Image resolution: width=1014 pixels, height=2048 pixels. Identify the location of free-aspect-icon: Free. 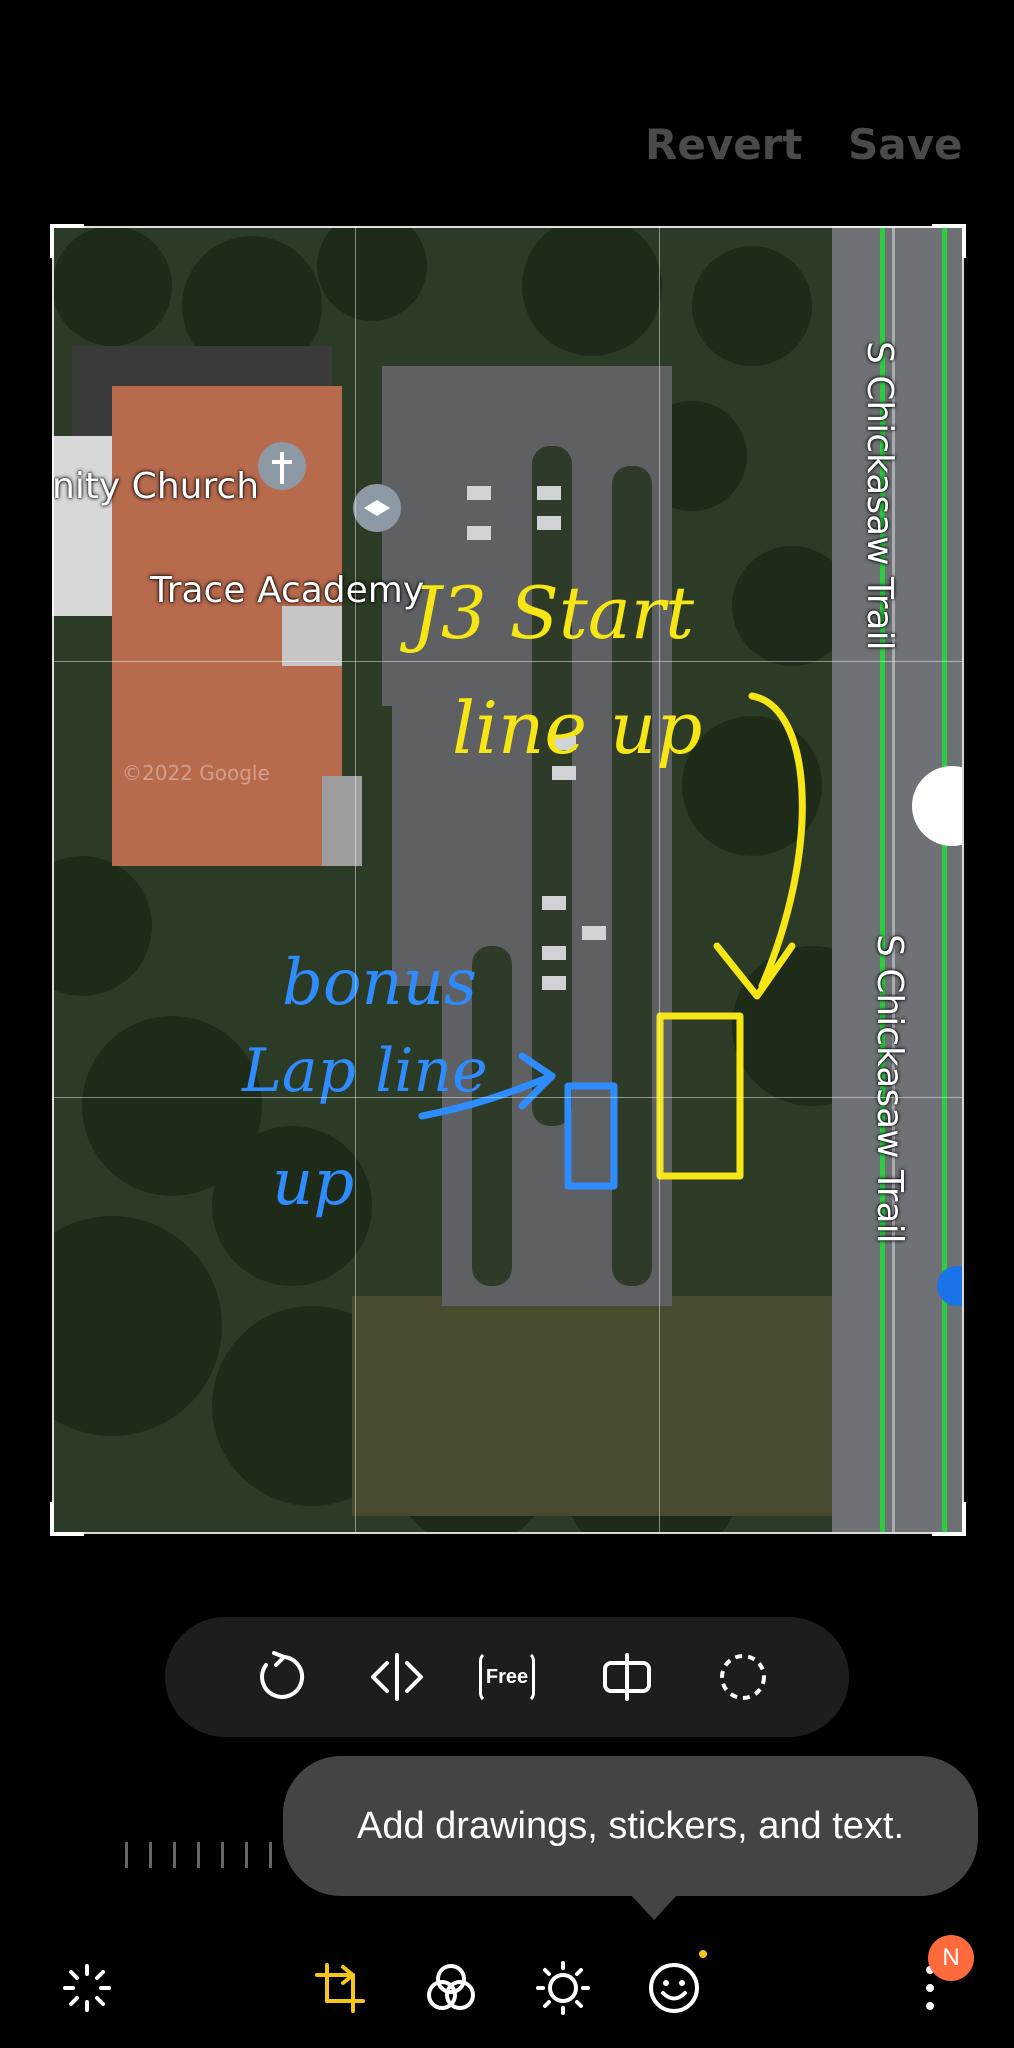
(507, 1677).